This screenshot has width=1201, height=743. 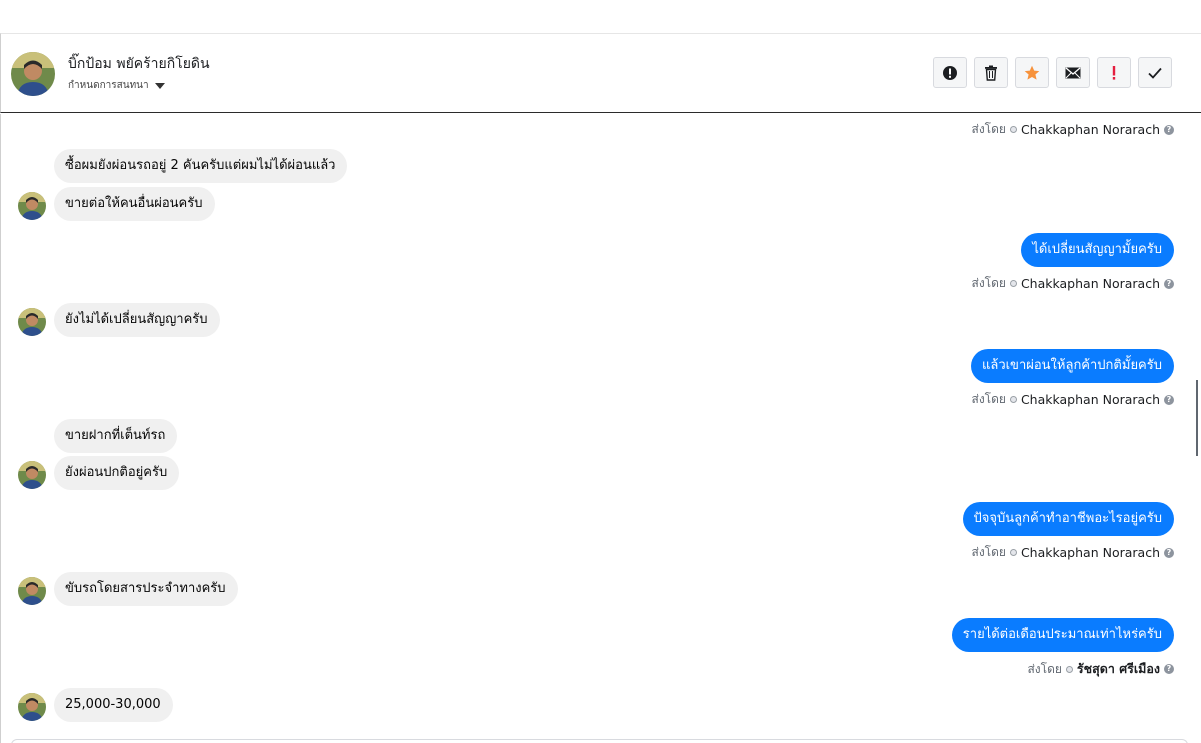 What do you see at coordinates (1118, 669) in the screenshot?
I see `sender-name: รัชสุดา ศรีเมือง` at bounding box center [1118, 669].